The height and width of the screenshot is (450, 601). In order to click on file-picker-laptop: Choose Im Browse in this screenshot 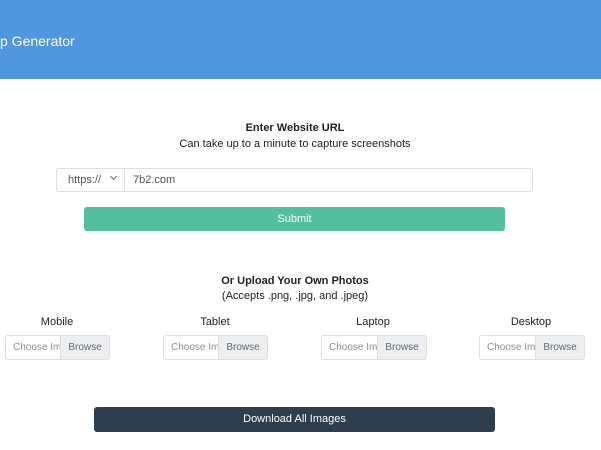, I will do `click(374, 347)`.